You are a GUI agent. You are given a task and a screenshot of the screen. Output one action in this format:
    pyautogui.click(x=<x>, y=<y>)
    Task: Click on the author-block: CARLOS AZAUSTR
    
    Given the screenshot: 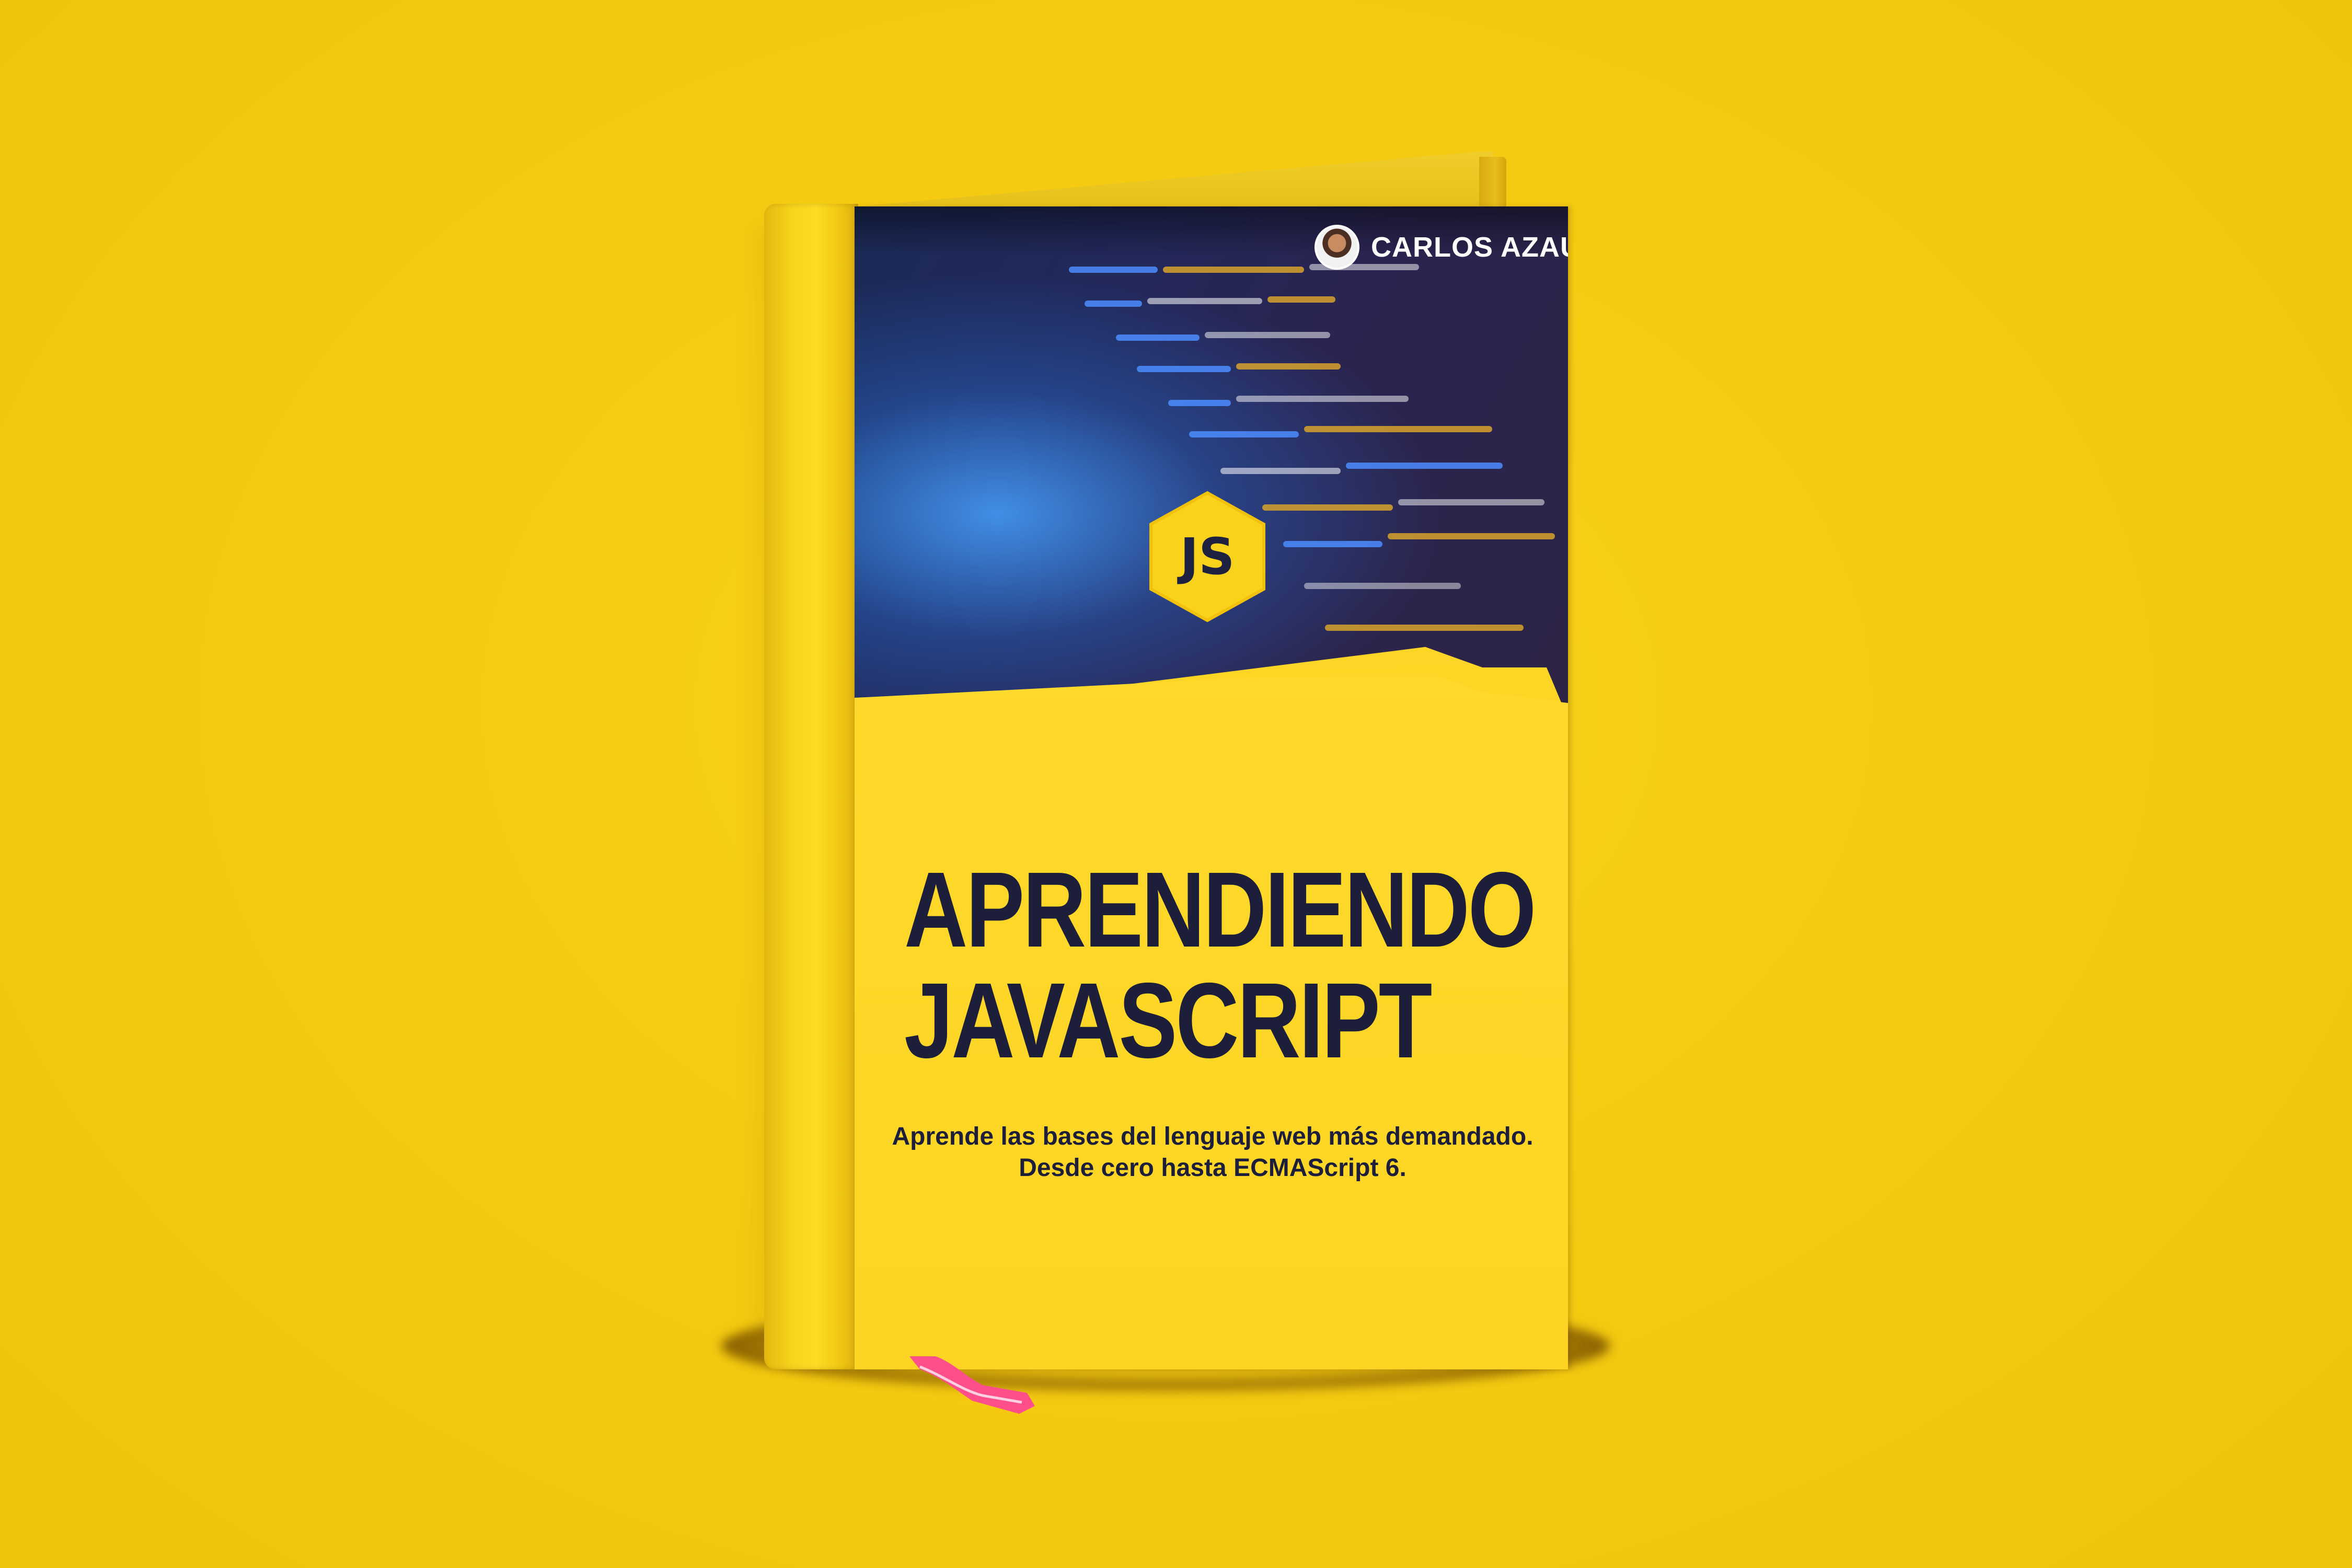 What is the action you would take?
    pyautogui.click(x=1441, y=247)
    